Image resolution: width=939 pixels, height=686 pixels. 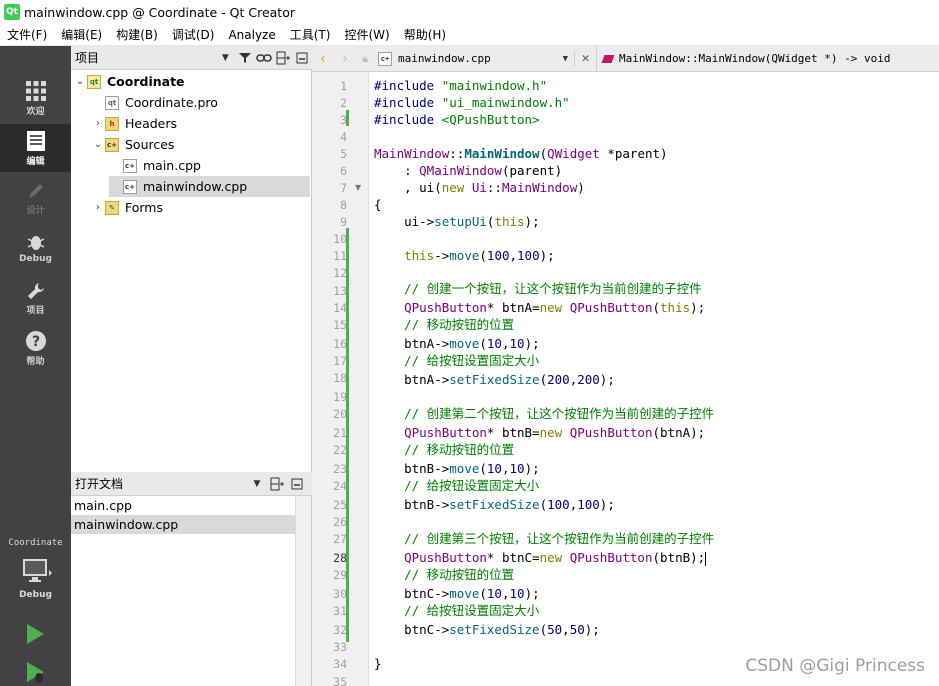 I want to click on fold-arrow-icon: ▼, so click(x=358, y=187).